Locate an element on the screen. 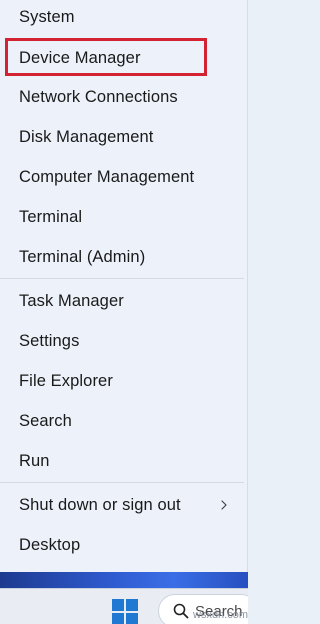 The width and height of the screenshot is (320, 624). menu-item-label: Terminal (Admin) is located at coordinates (82, 256).